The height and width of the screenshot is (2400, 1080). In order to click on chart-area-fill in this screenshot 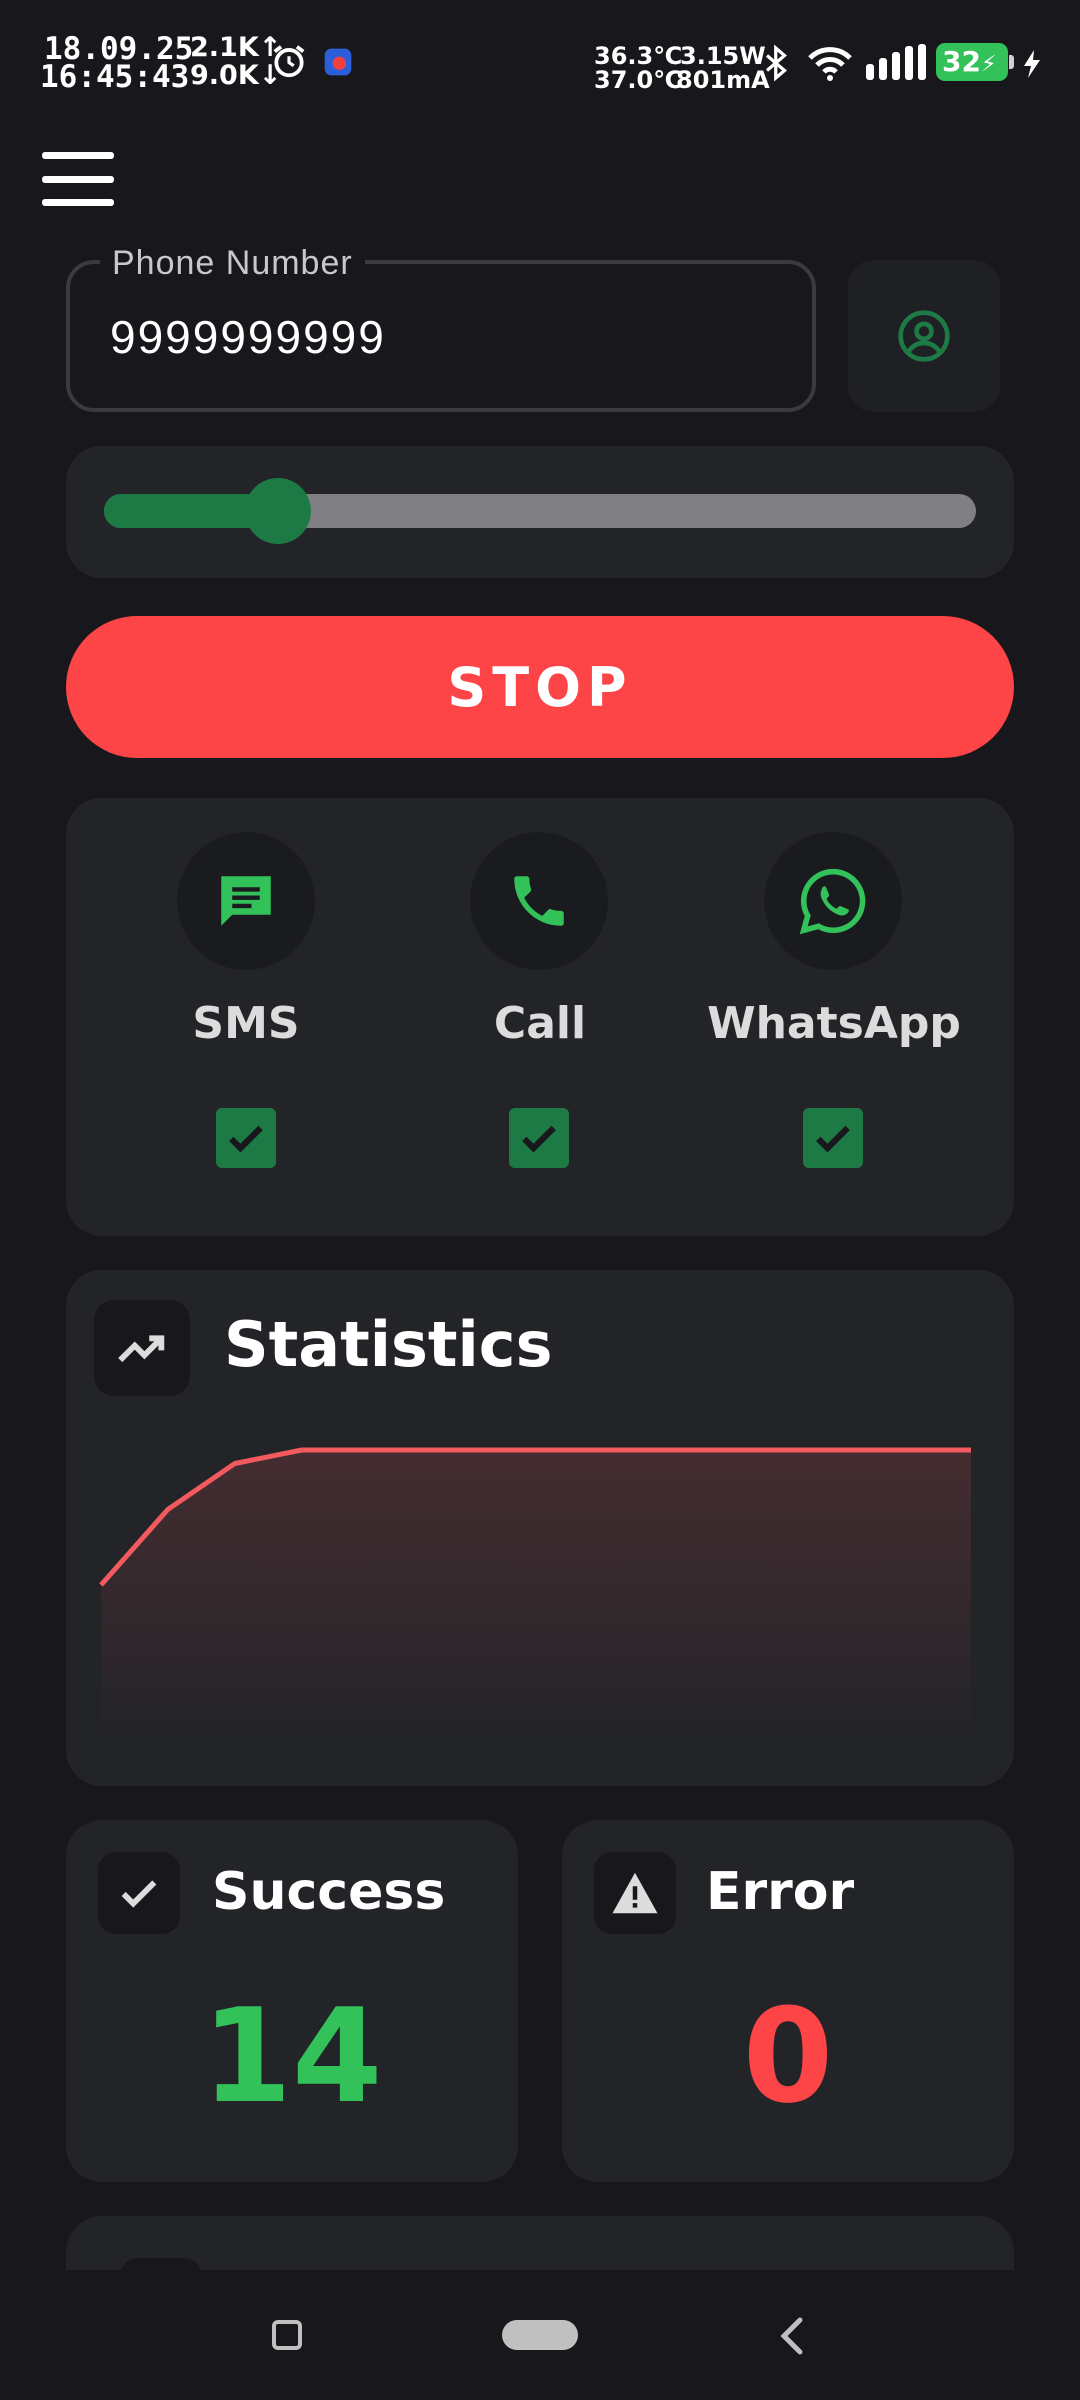, I will do `click(536, 1595)`.